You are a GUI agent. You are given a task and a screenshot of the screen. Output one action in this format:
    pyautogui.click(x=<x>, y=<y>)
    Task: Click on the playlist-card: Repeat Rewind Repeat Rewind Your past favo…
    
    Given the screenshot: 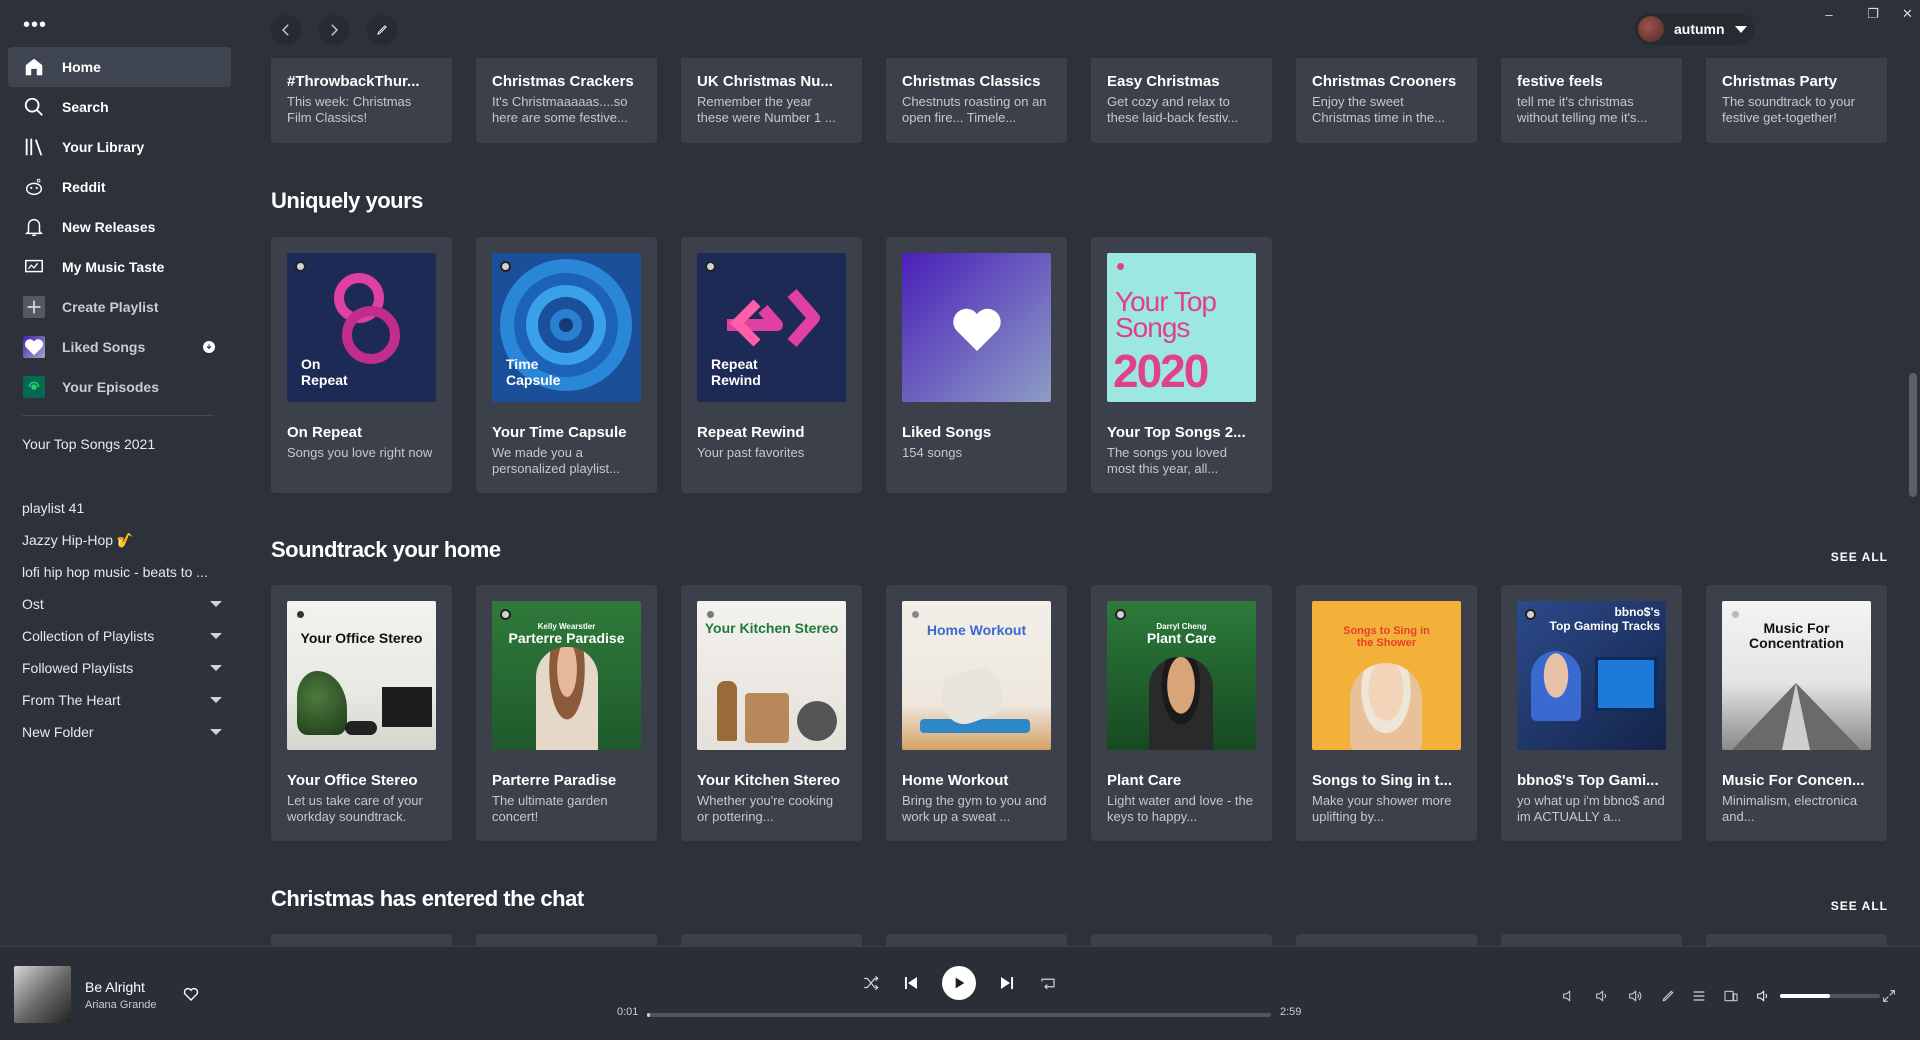 What is the action you would take?
    pyautogui.click(x=771, y=365)
    